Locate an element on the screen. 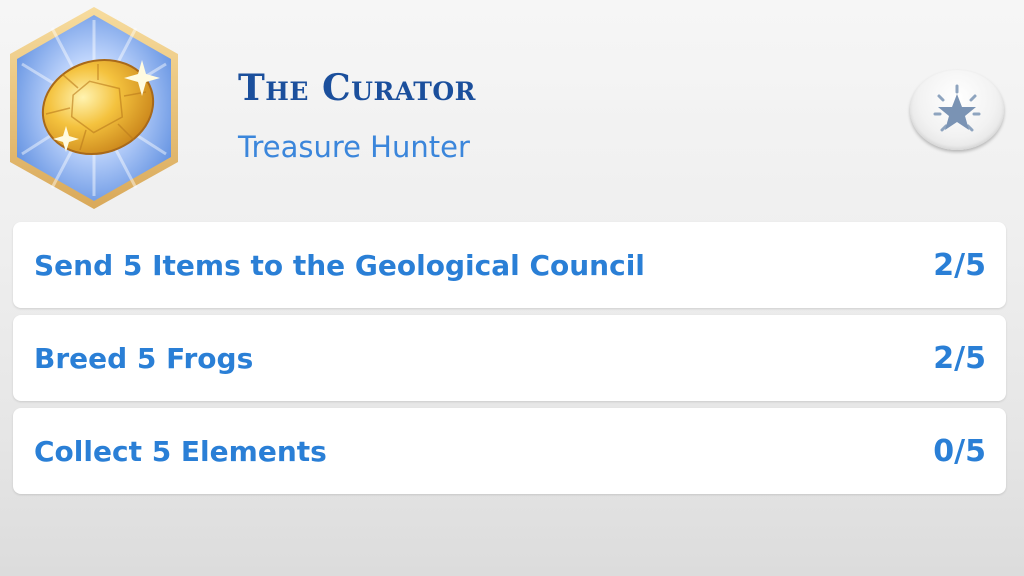 The width and height of the screenshot is (1024, 576). aspiration-category: Treasure Hunter is located at coordinates (354, 147).